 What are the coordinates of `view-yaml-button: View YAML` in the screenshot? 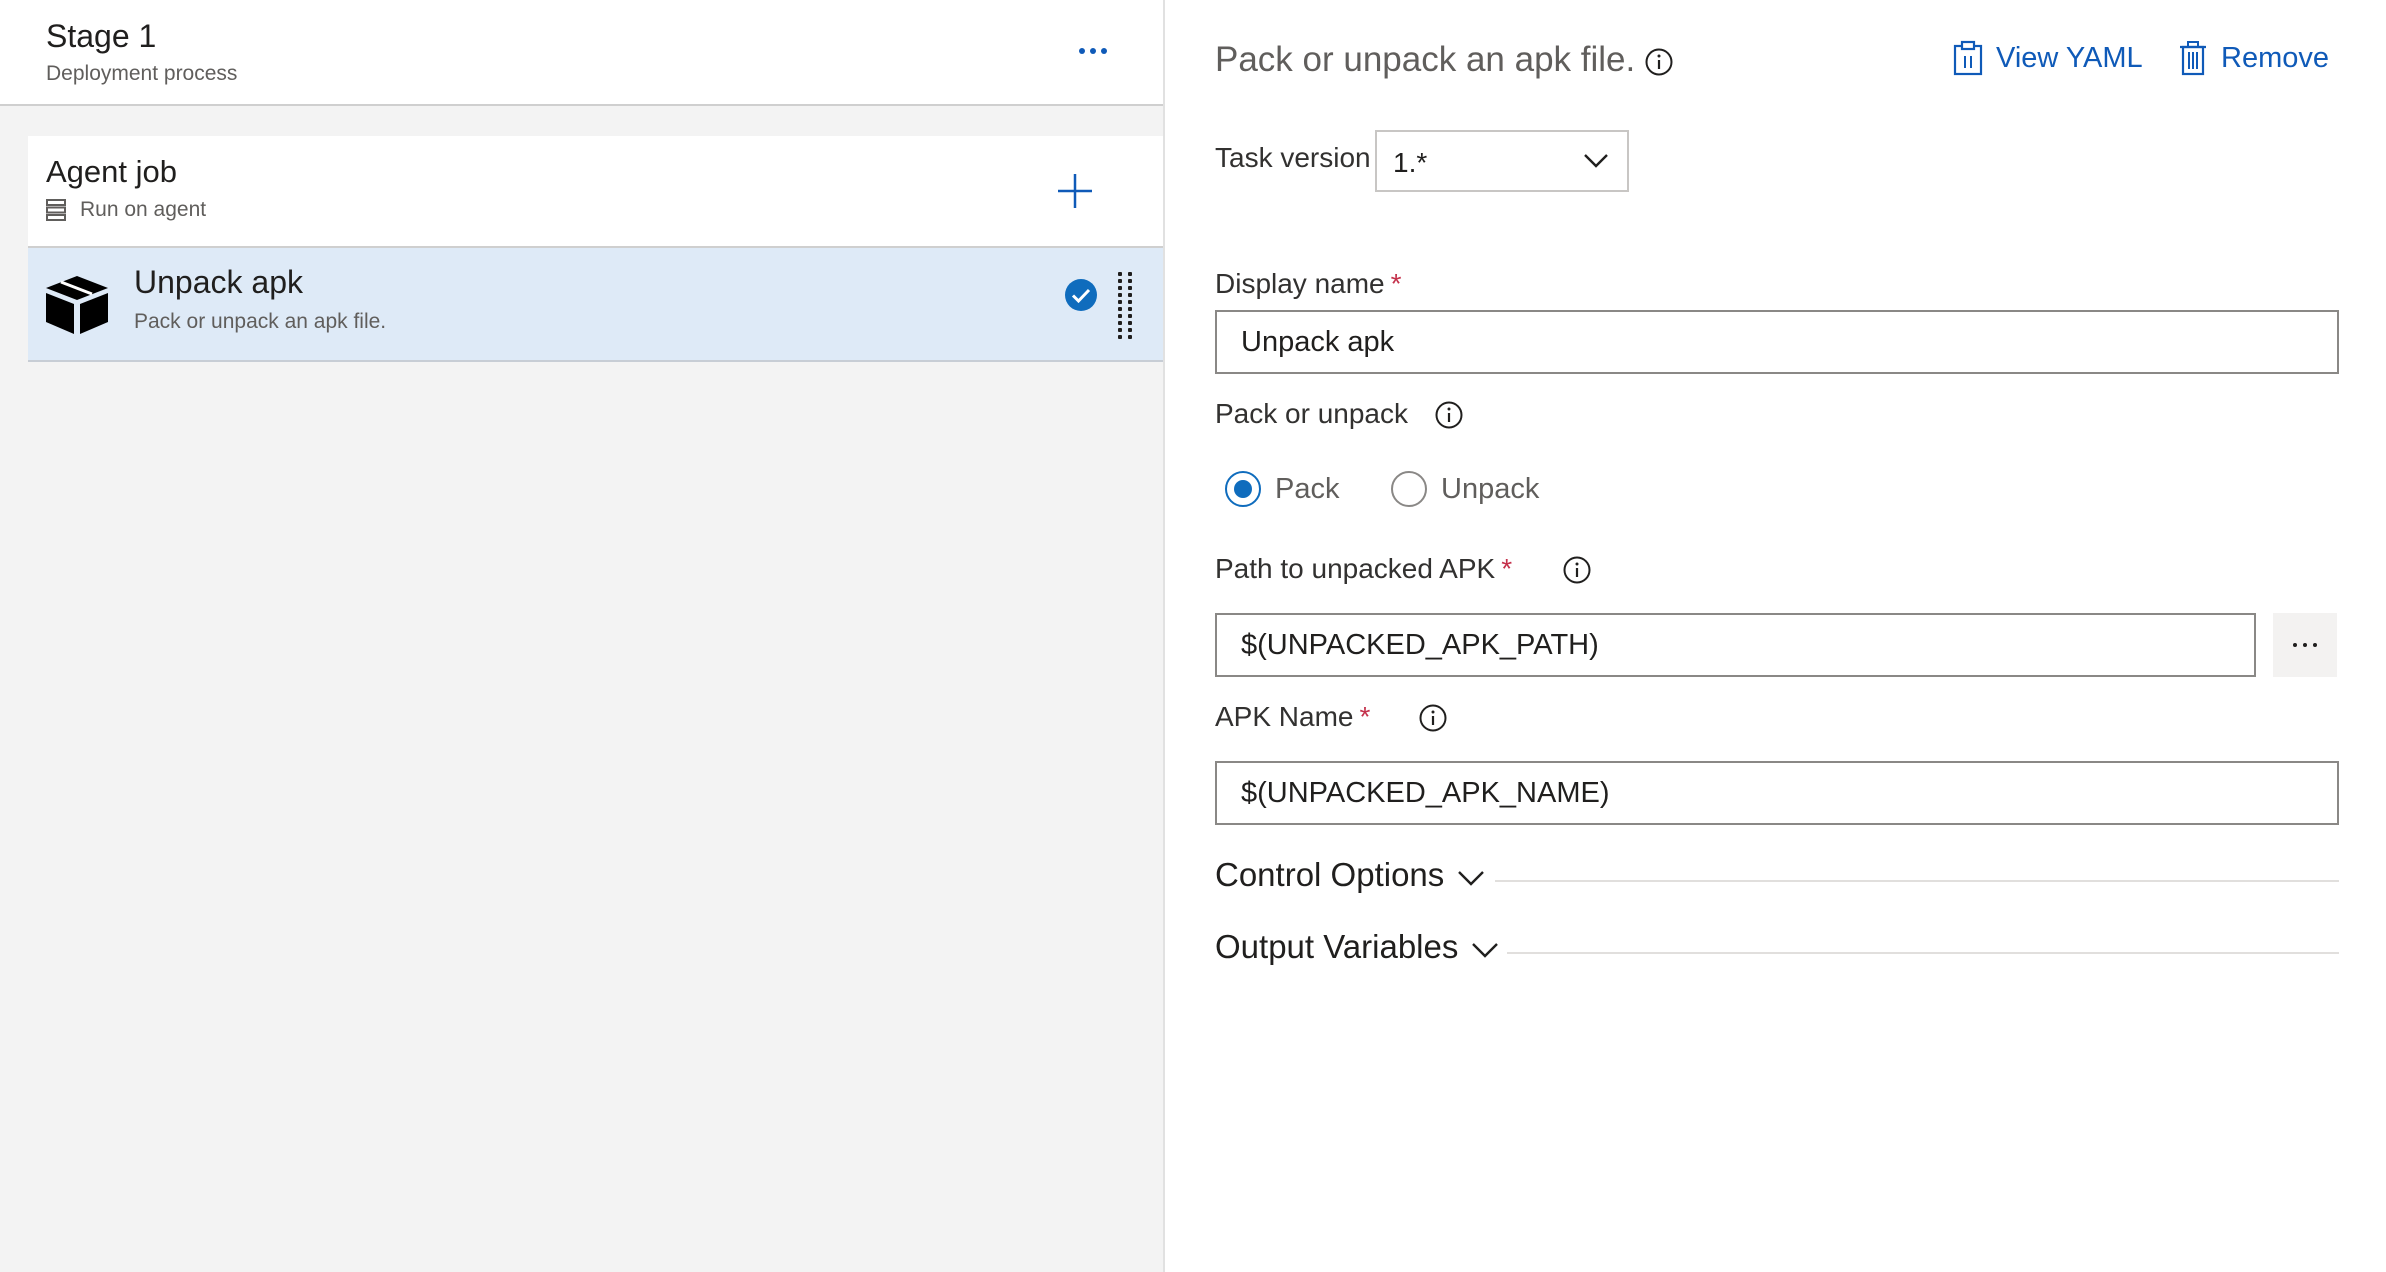 It's located at (2047, 58).